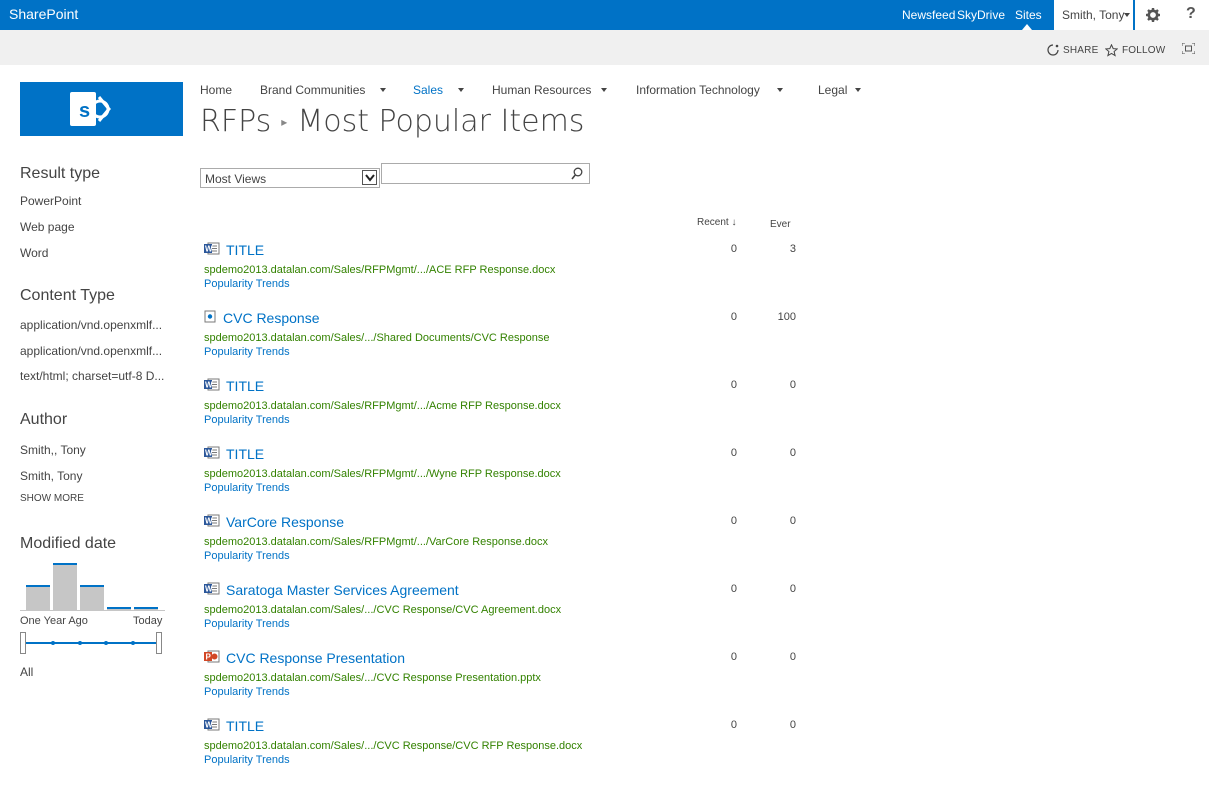  I want to click on show-more-link: SHOW MORE, so click(52, 498).